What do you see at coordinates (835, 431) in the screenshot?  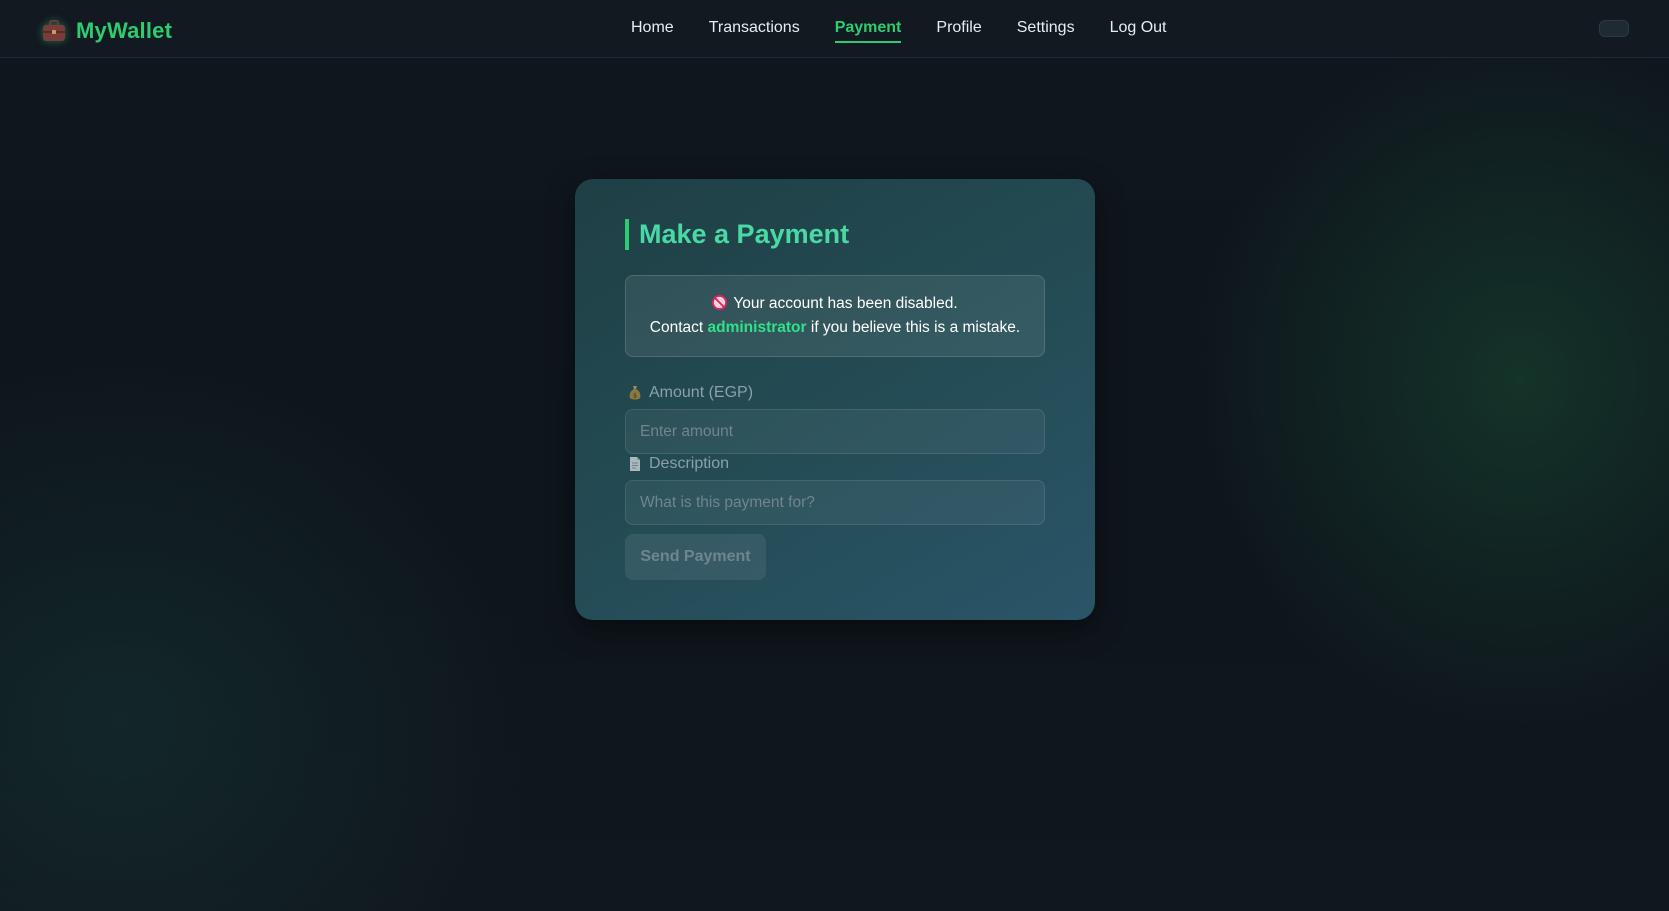 I see `amount-input` at bounding box center [835, 431].